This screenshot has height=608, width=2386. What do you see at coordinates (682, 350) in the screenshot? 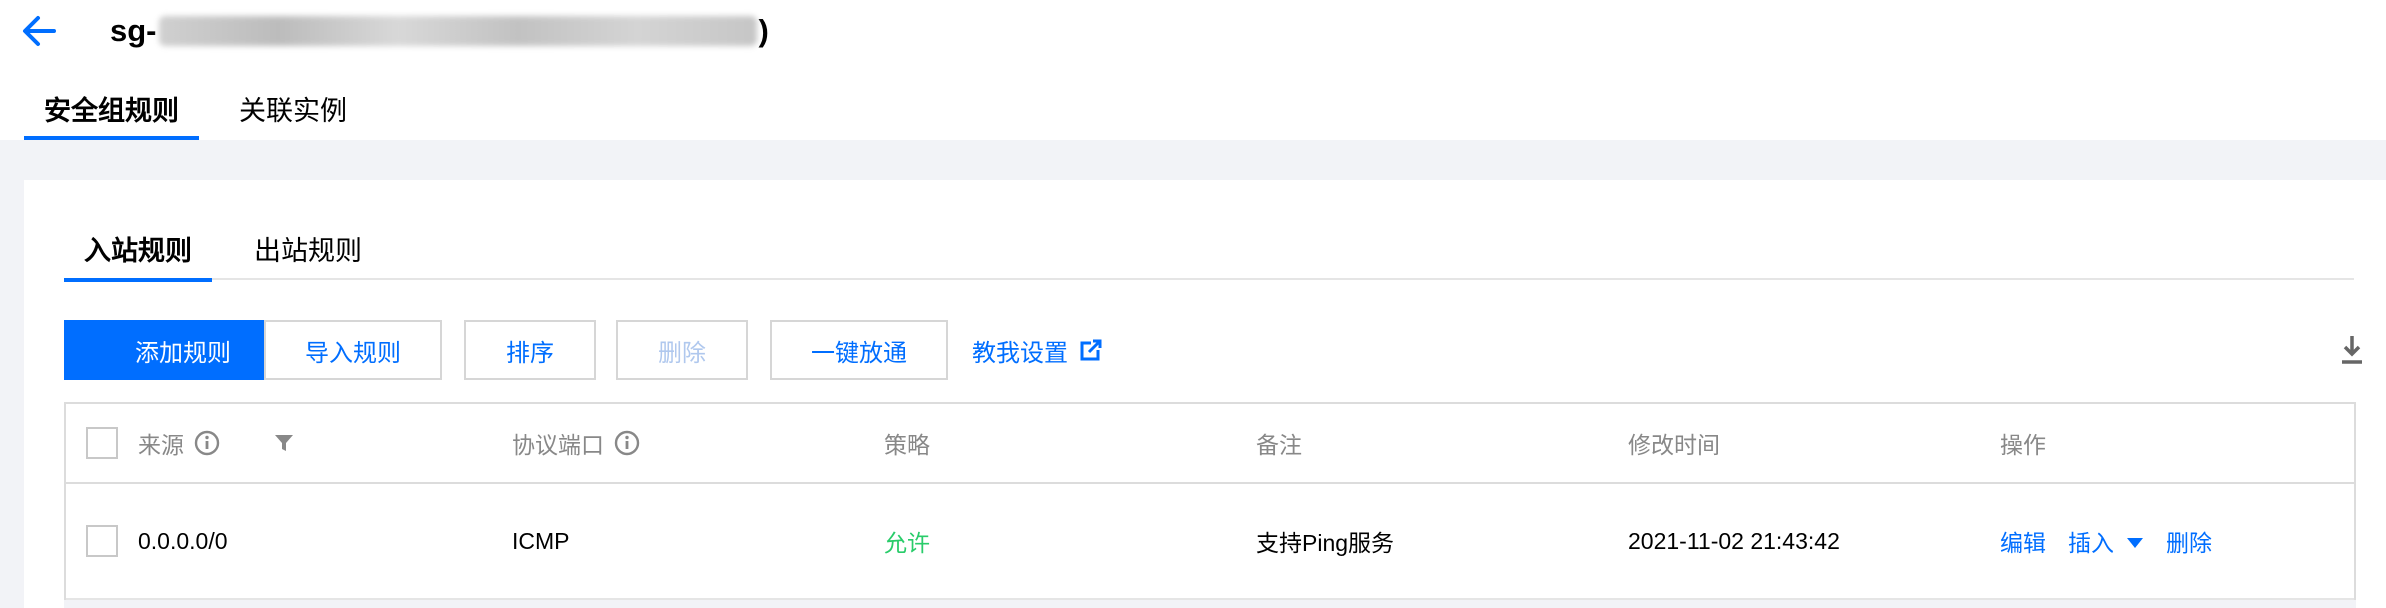
I see `delete-button: 删除` at bounding box center [682, 350].